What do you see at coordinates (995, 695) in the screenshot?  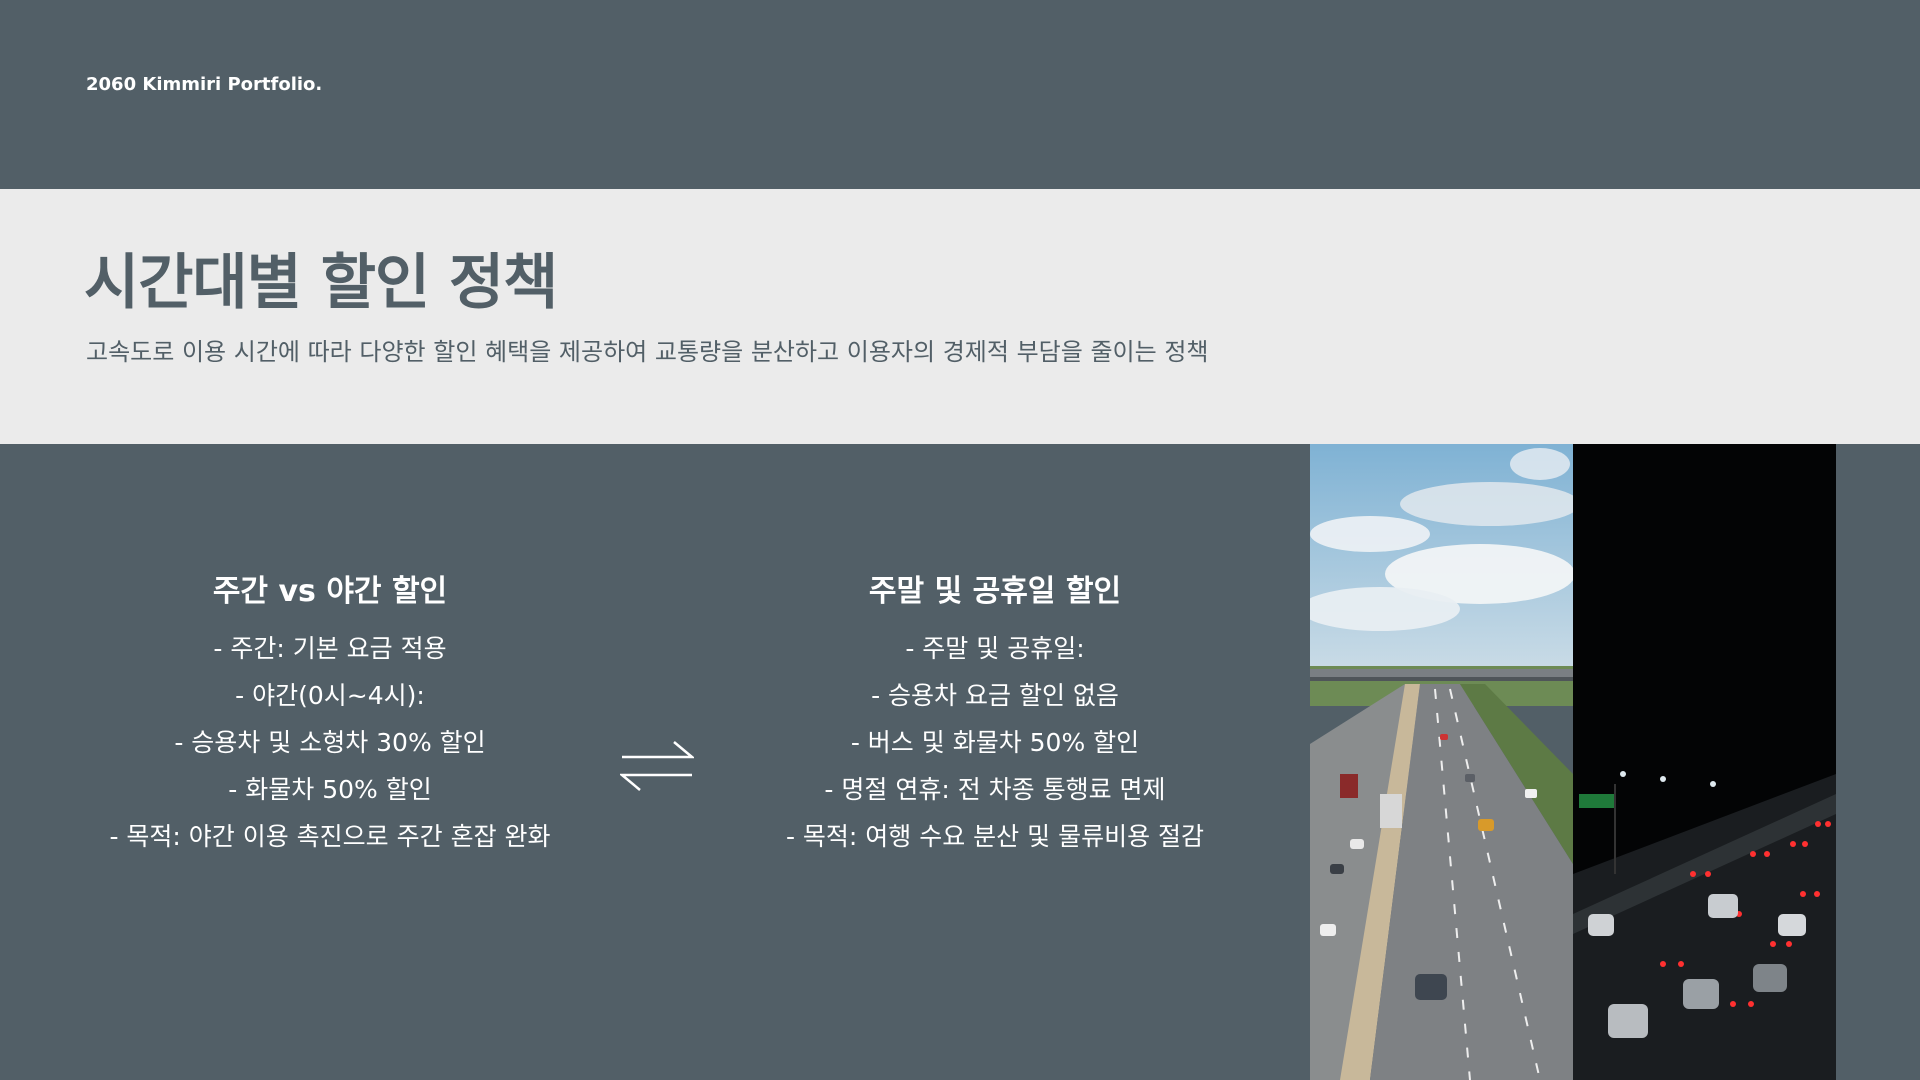 I see `list-item: - 승용차 요금 할인 없음` at bounding box center [995, 695].